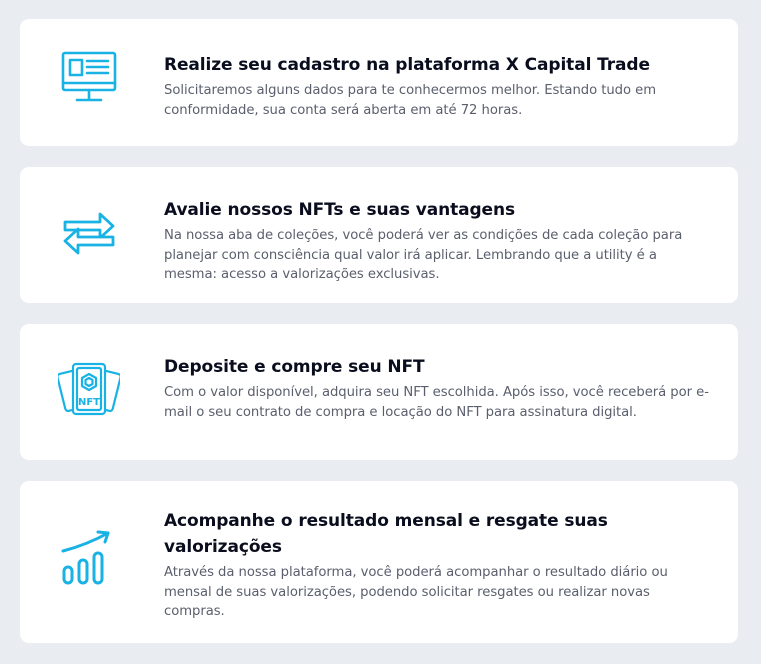  What do you see at coordinates (294, 367) in the screenshot?
I see `step-title: Deposite e compre seu NFT` at bounding box center [294, 367].